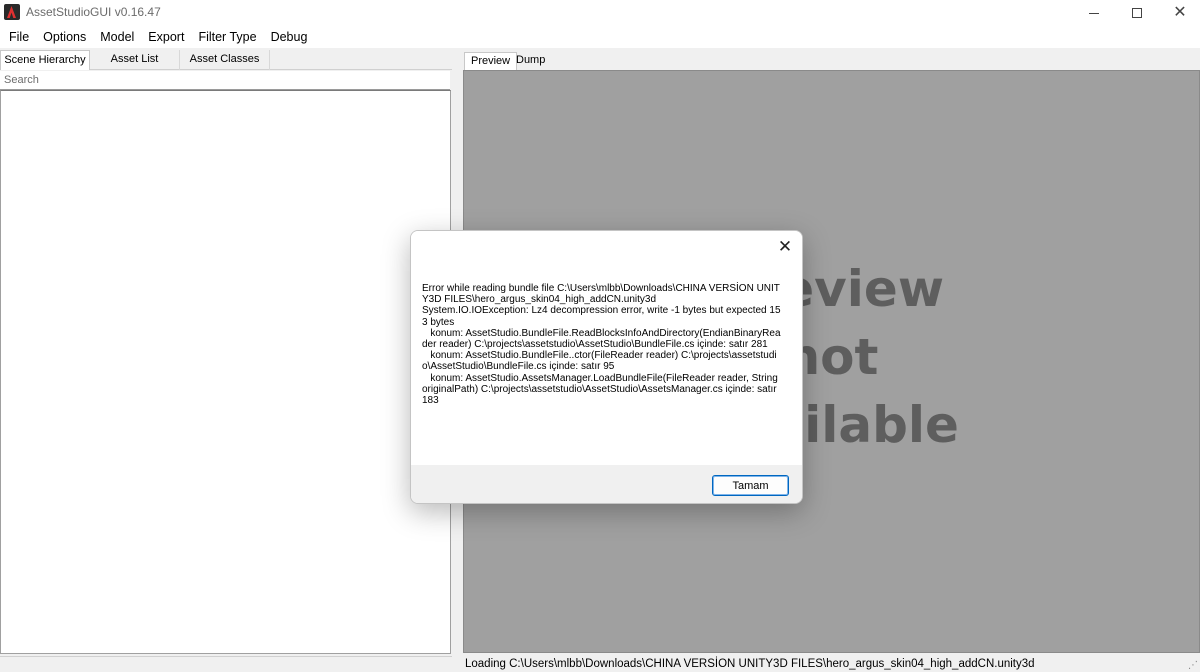 The image size is (1200, 672). I want to click on tab-scene-hierarchy: Scene Hierarchy, so click(45, 60).